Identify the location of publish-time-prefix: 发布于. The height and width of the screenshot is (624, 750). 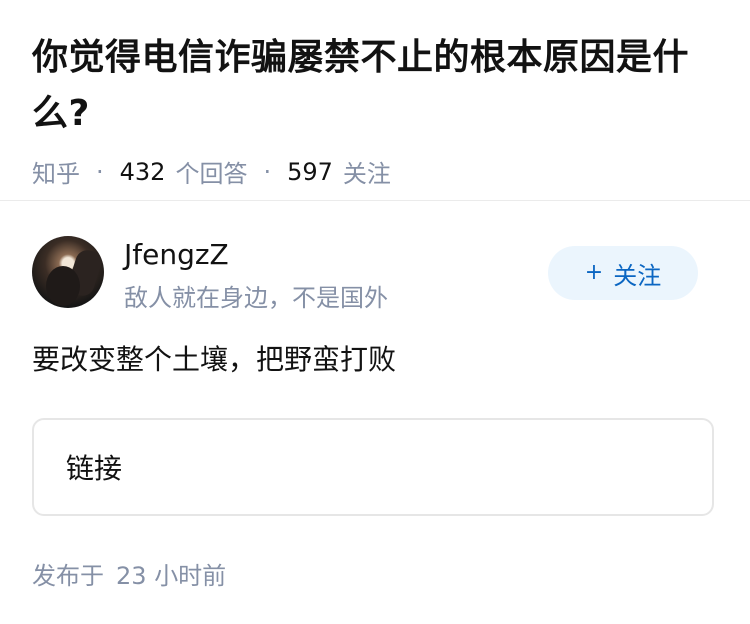
(68, 576).